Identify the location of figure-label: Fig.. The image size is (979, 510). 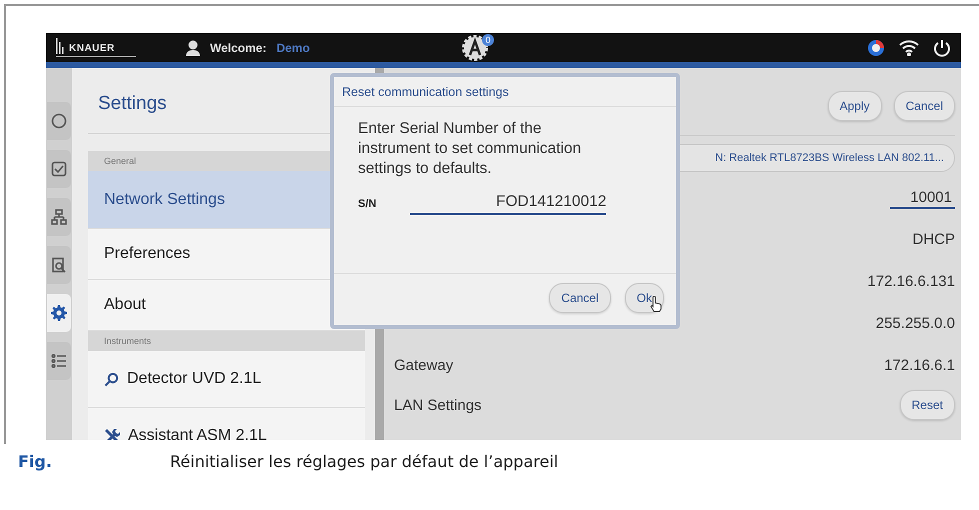
(35, 461).